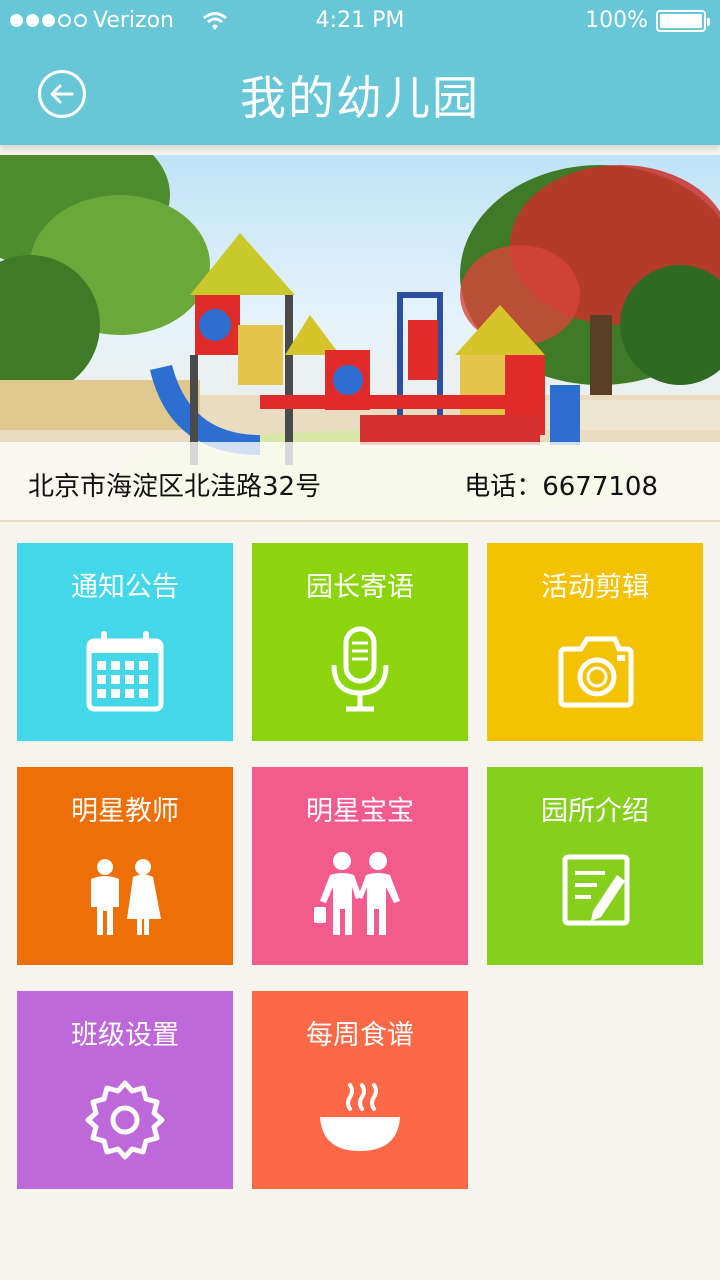  I want to click on top-bar: Verizon 4:21 PM 100% 我的幼儿园, so click(360, 72).